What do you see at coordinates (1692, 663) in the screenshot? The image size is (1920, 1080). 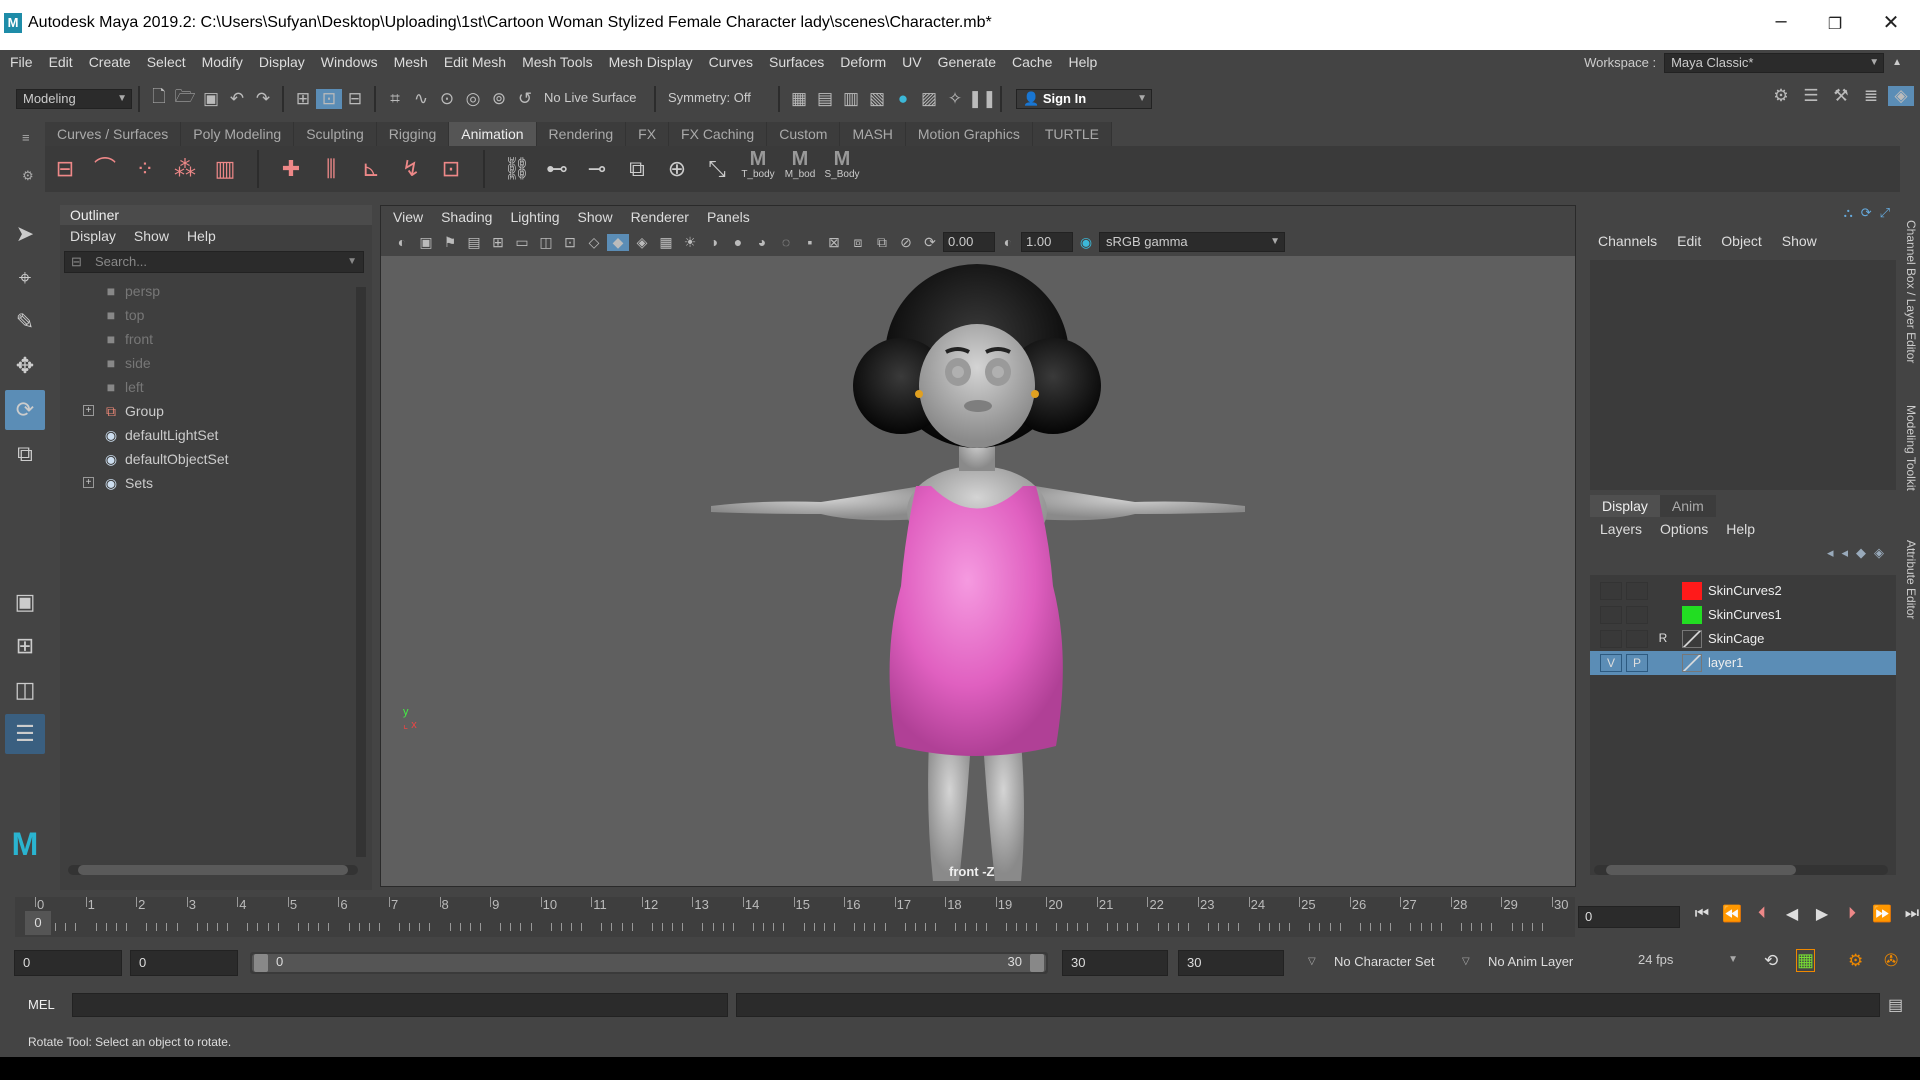 I see `layer-color-swatch` at bounding box center [1692, 663].